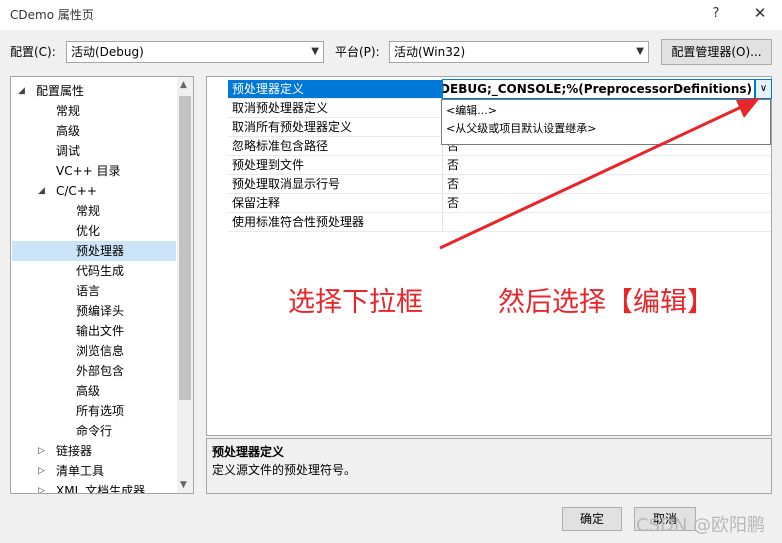 This screenshot has width=782, height=543. I want to click on arrow-line, so click(596, 175).